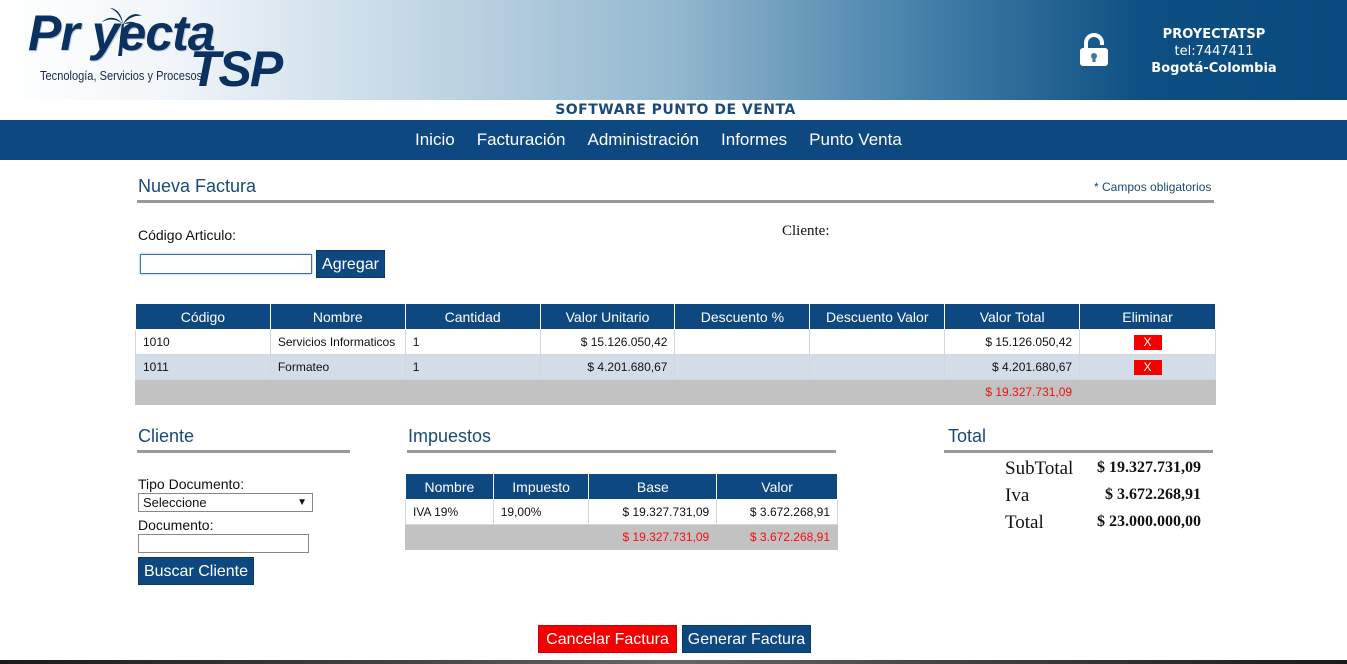 The width and height of the screenshot is (1347, 664). Describe the element at coordinates (337, 342) in the screenshot. I see `cell-nombre: Servicios Informaticos` at that location.